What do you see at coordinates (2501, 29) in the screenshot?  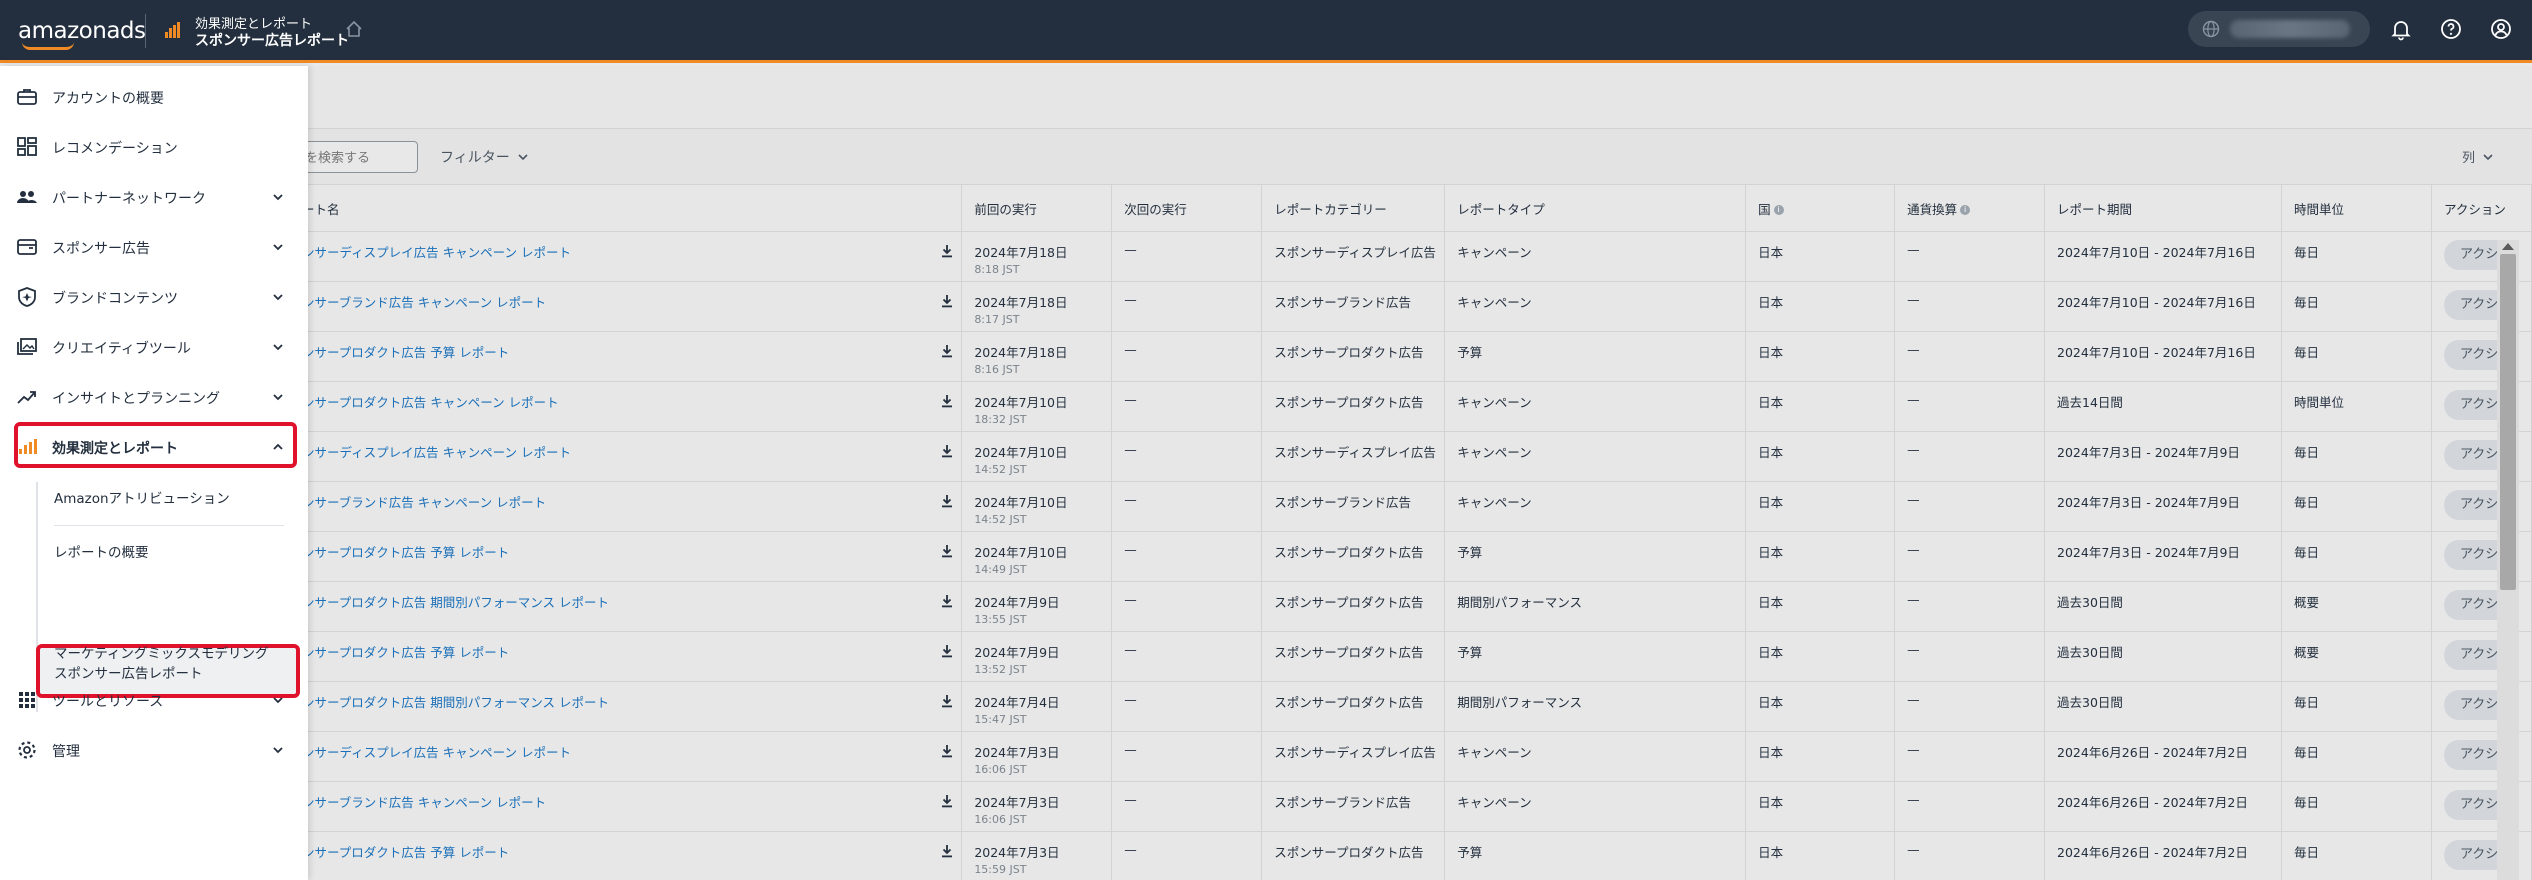 I see `user-account-icon` at bounding box center [2501, 29].